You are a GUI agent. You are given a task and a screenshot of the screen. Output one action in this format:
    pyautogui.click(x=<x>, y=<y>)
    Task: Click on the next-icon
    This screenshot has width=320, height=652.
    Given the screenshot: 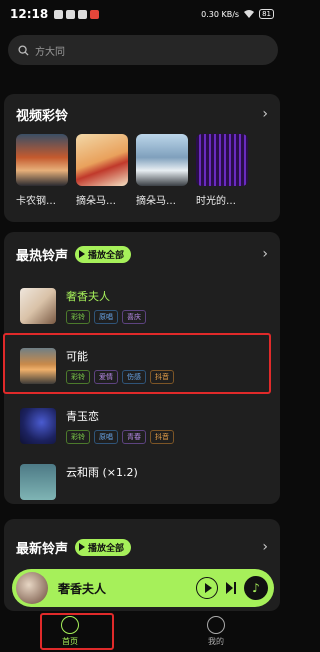 What is the action you would take?
    pyautogui.click(x=229, y=588)
    